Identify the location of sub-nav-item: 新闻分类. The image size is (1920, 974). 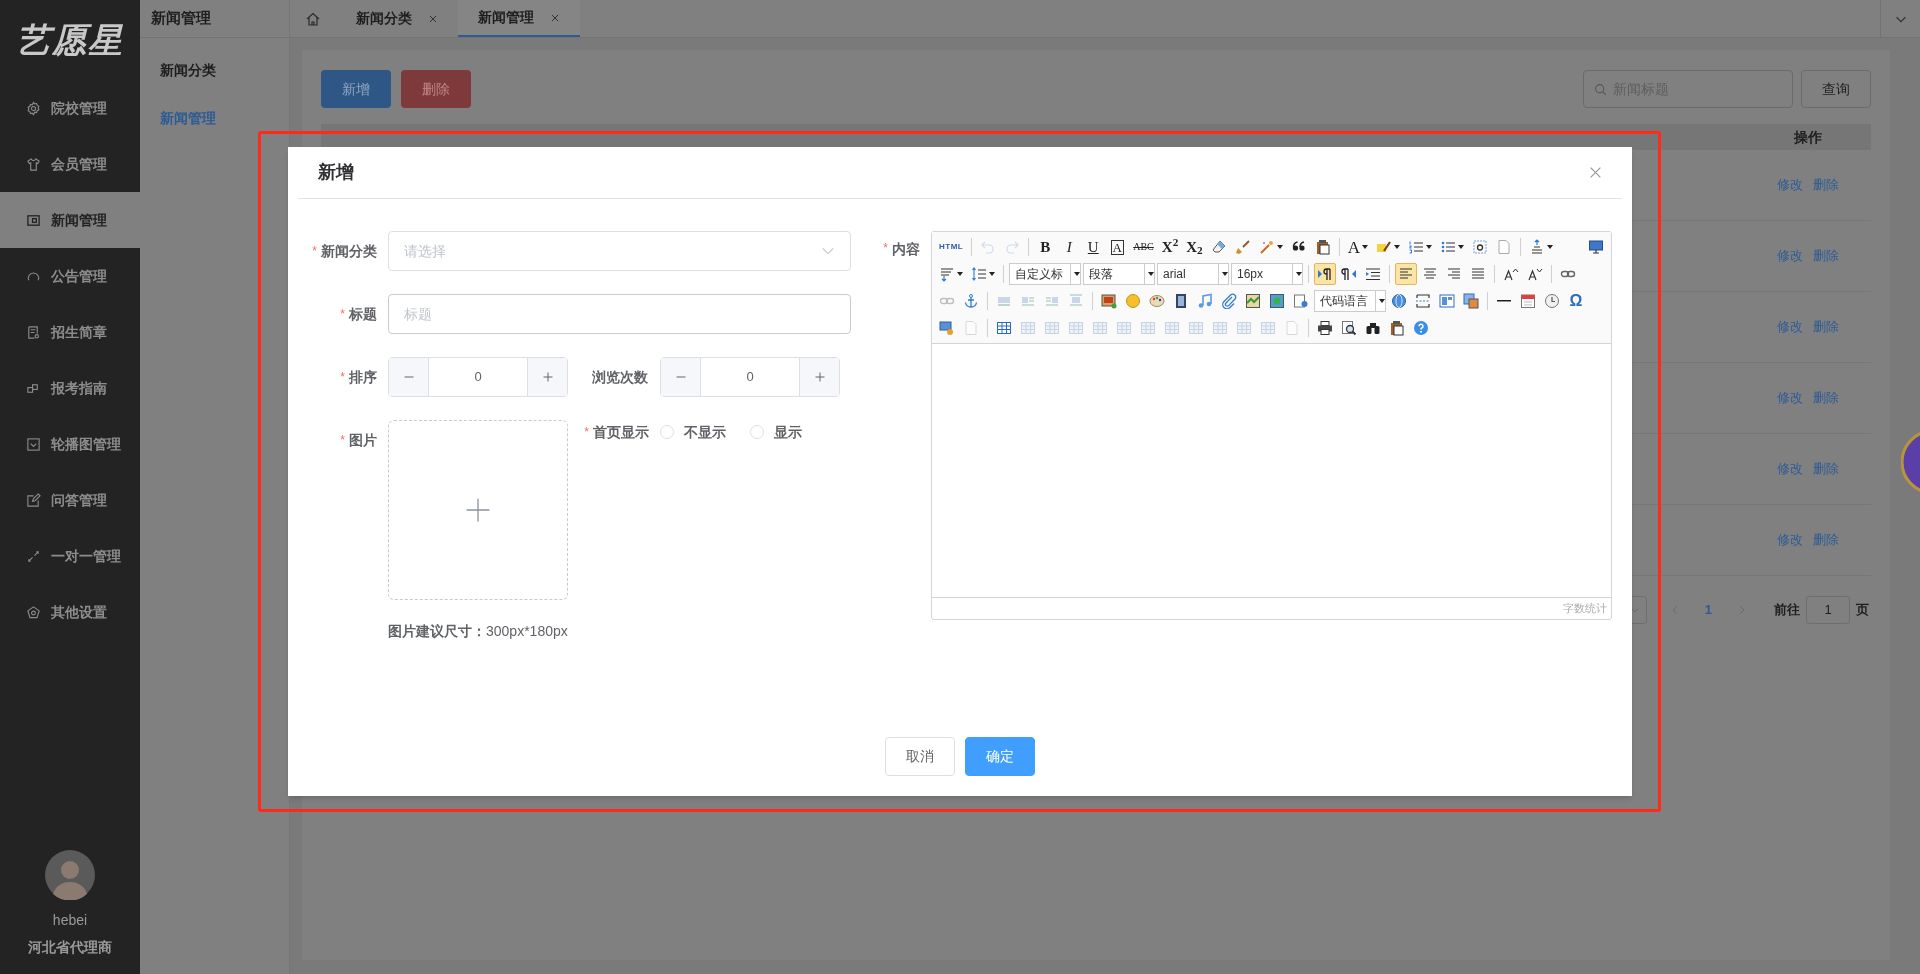
(214, 70).